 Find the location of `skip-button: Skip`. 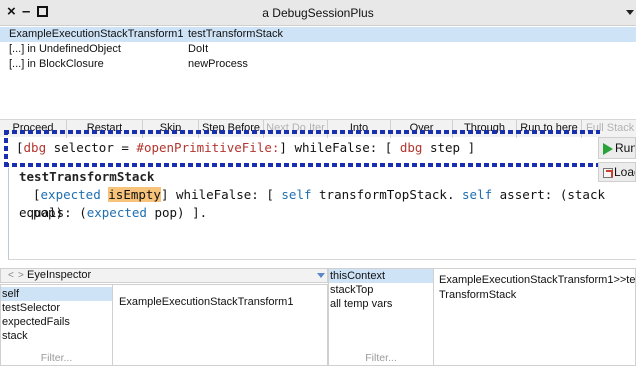

skip-button: Skip is located at coordinates (171, 129).